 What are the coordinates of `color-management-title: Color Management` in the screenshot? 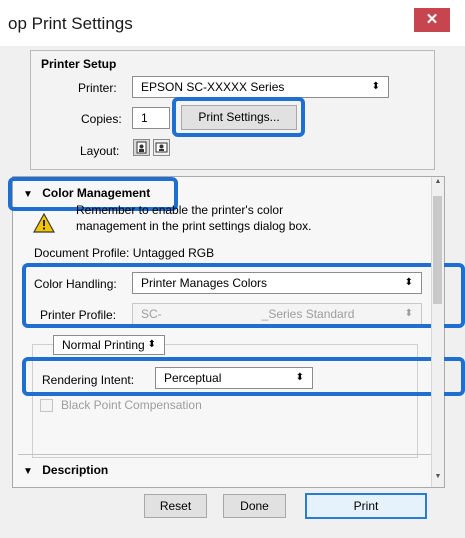 It's located at (96, 193).